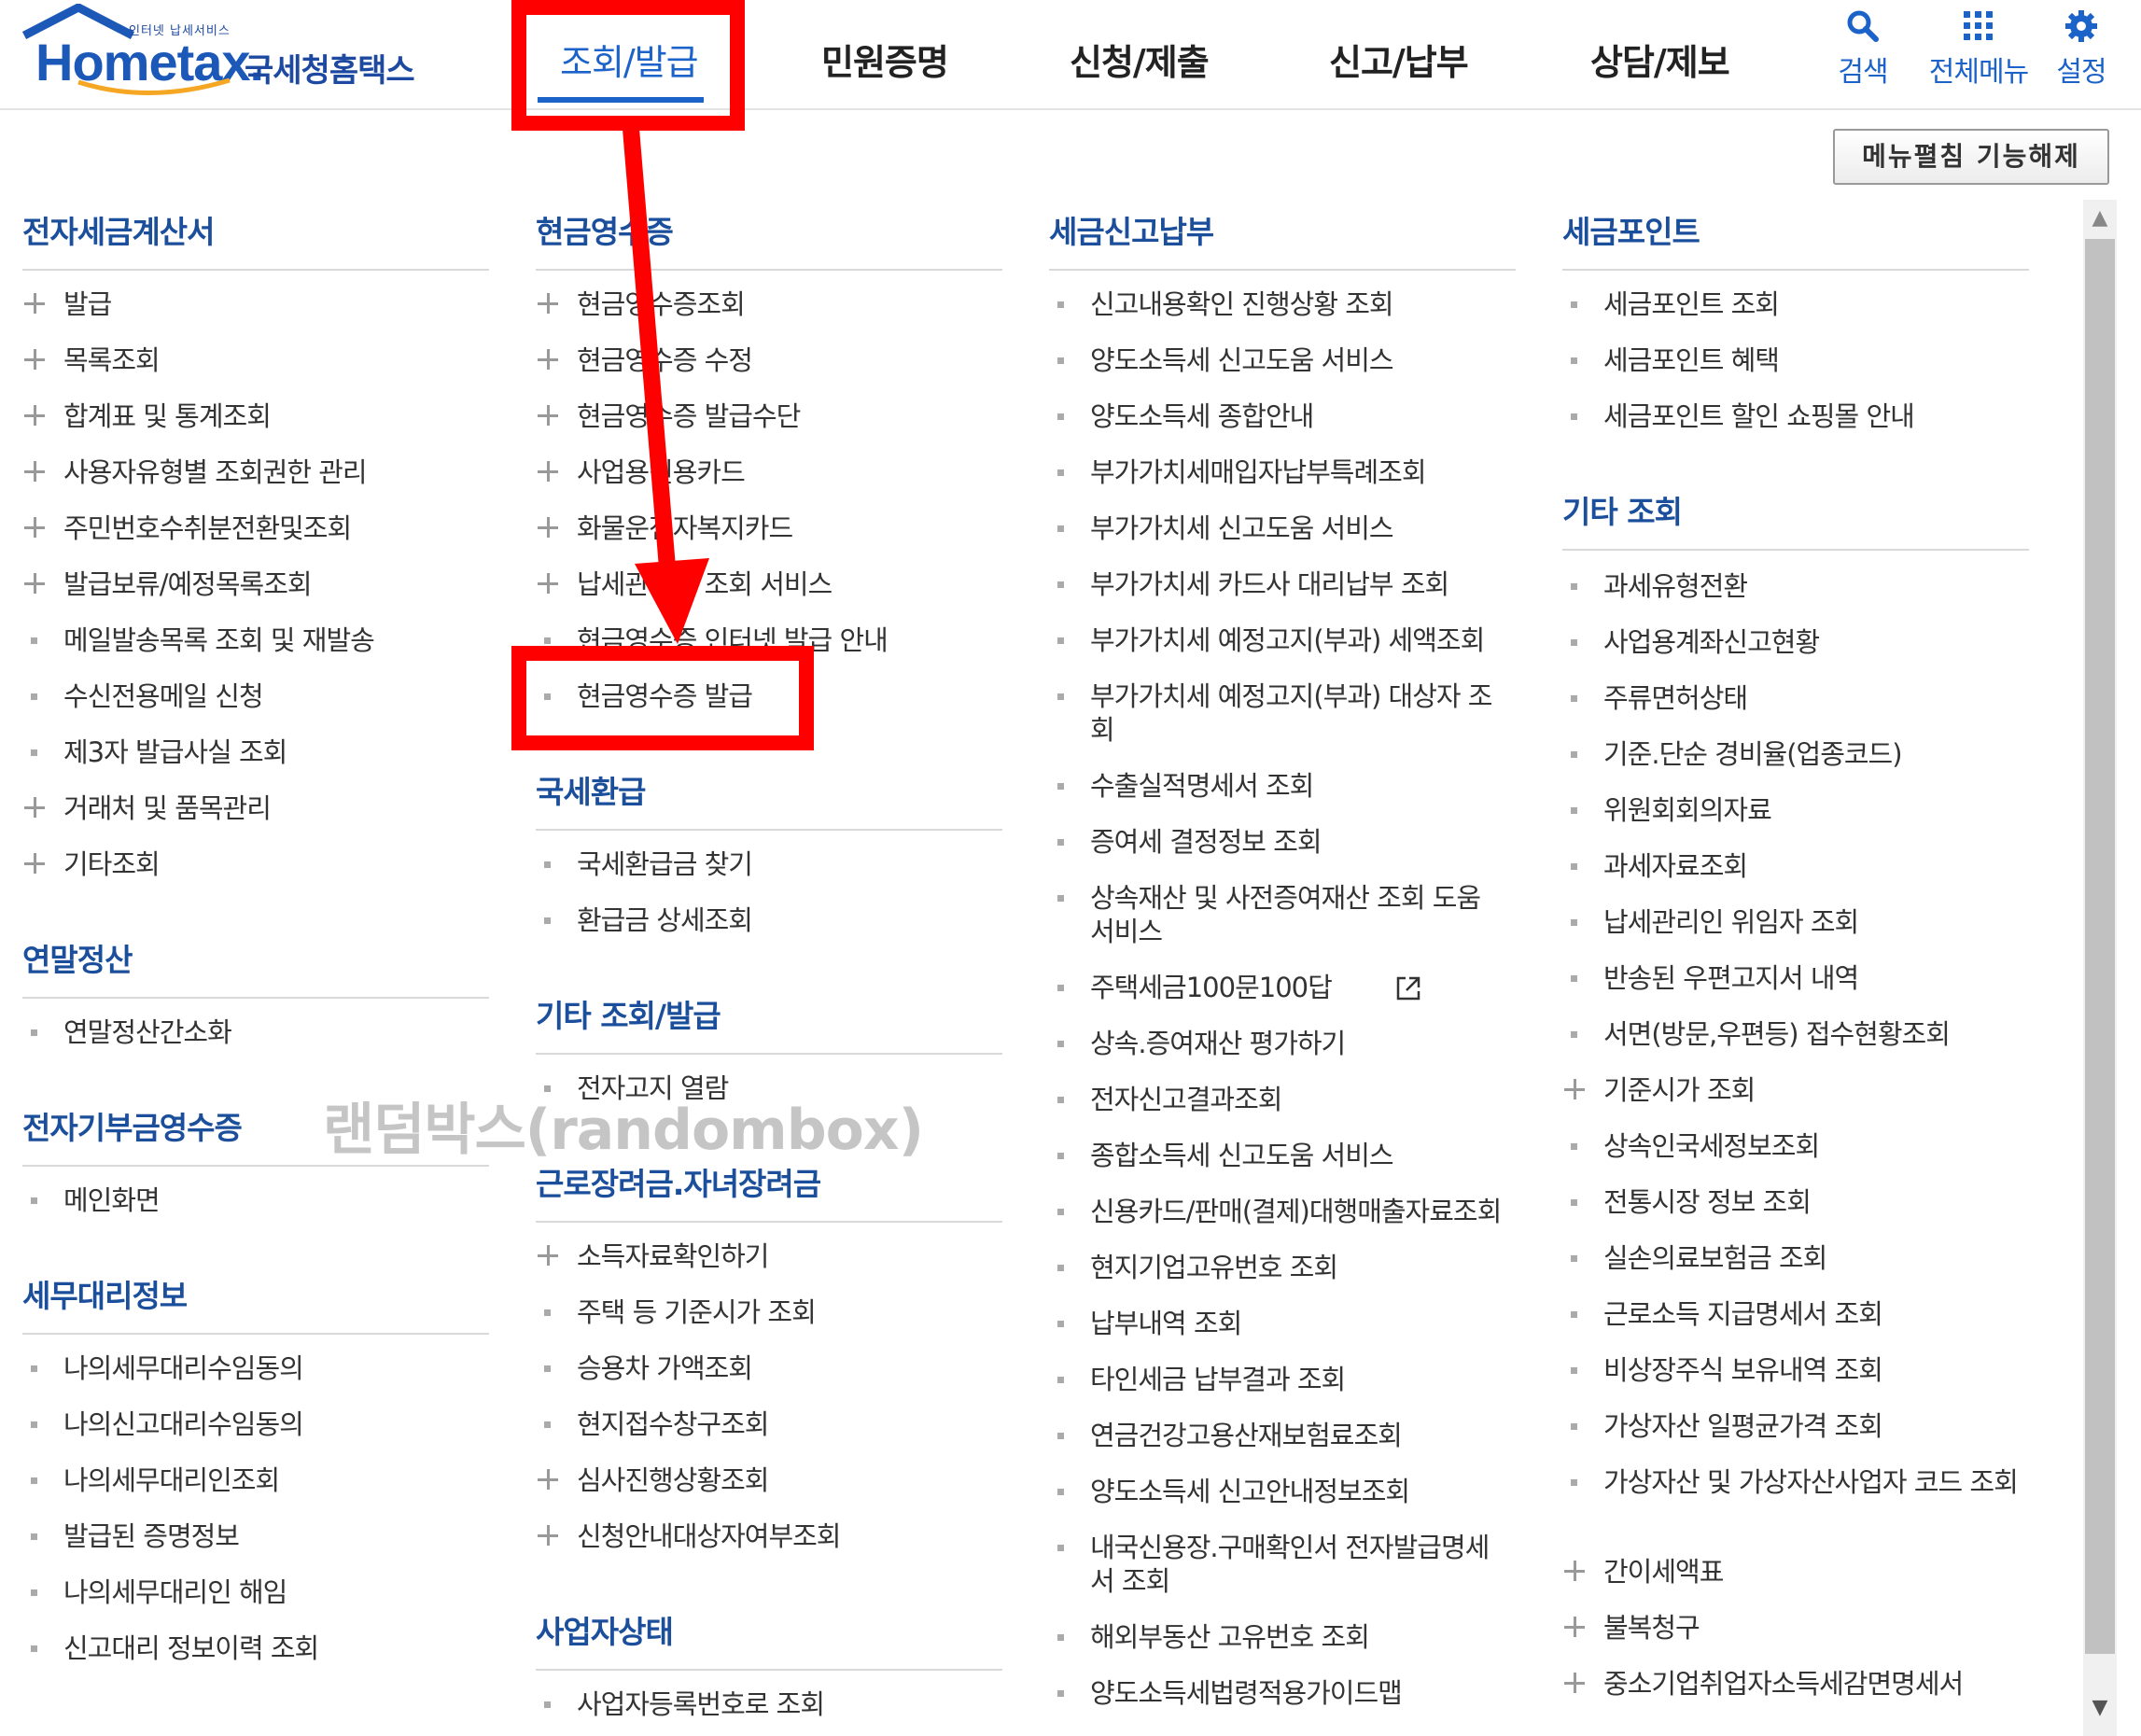  I want to click on annotation-arrow-icon, so click(666, 386).